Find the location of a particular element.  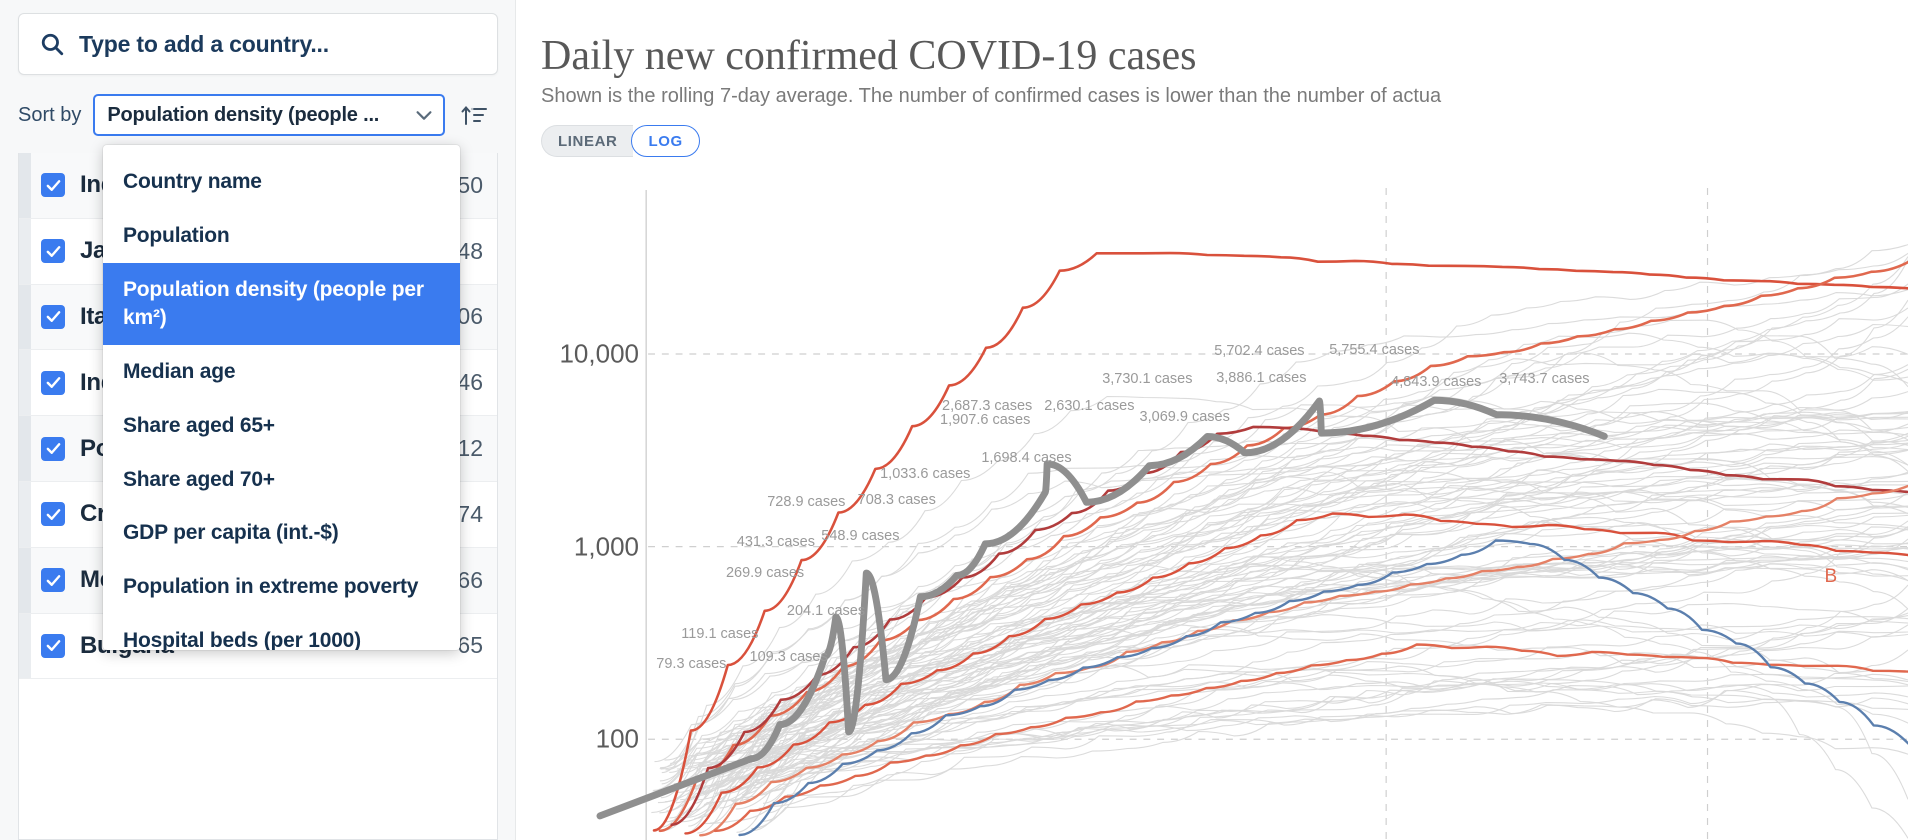

sort-option: Hospital beds (per 1000) is located at coordinates (281, 632).